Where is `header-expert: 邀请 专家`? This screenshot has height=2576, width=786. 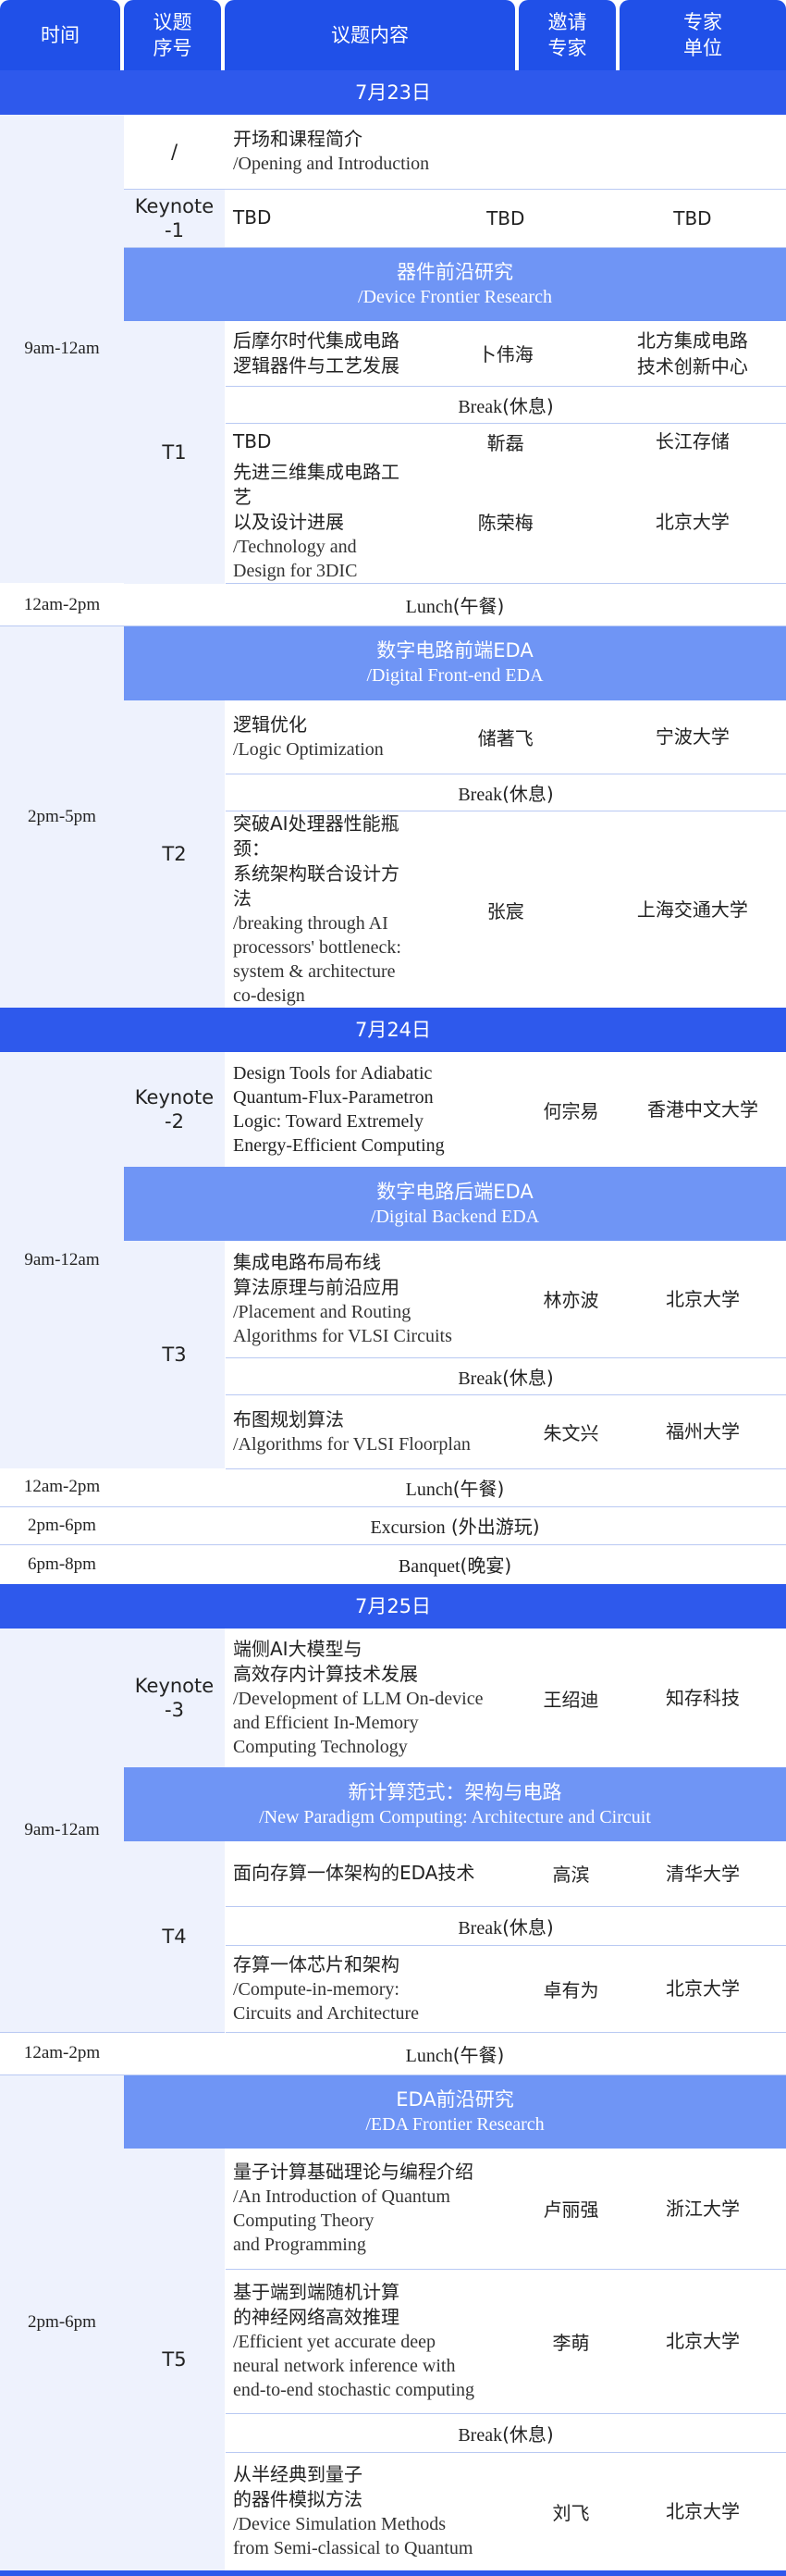
header-expert: 邀请 专家 is located at coordinates (567, 35).